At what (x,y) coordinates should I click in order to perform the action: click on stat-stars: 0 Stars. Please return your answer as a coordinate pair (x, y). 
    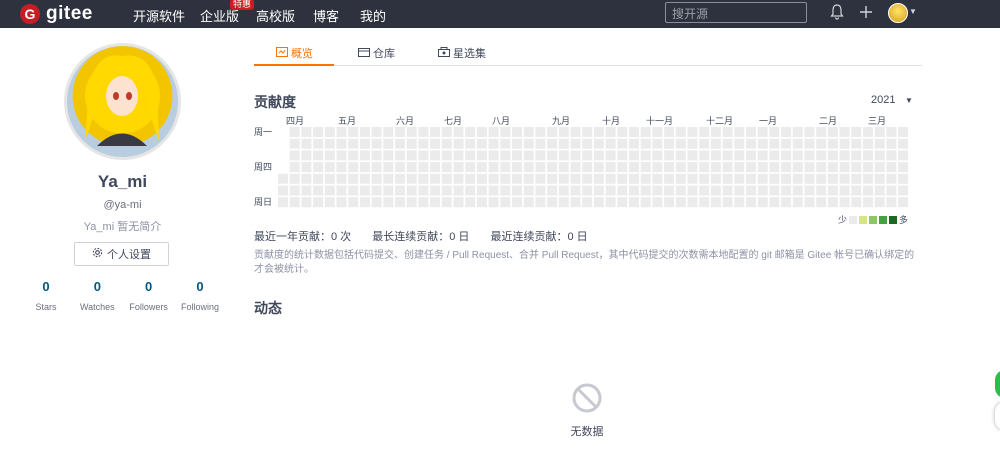
    Looking at the image, I should click on (46, 295).